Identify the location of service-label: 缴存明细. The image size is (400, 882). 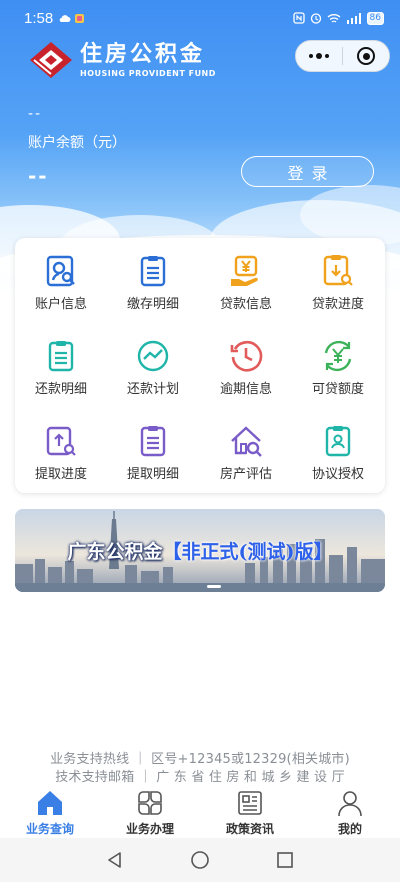
(152, 304).